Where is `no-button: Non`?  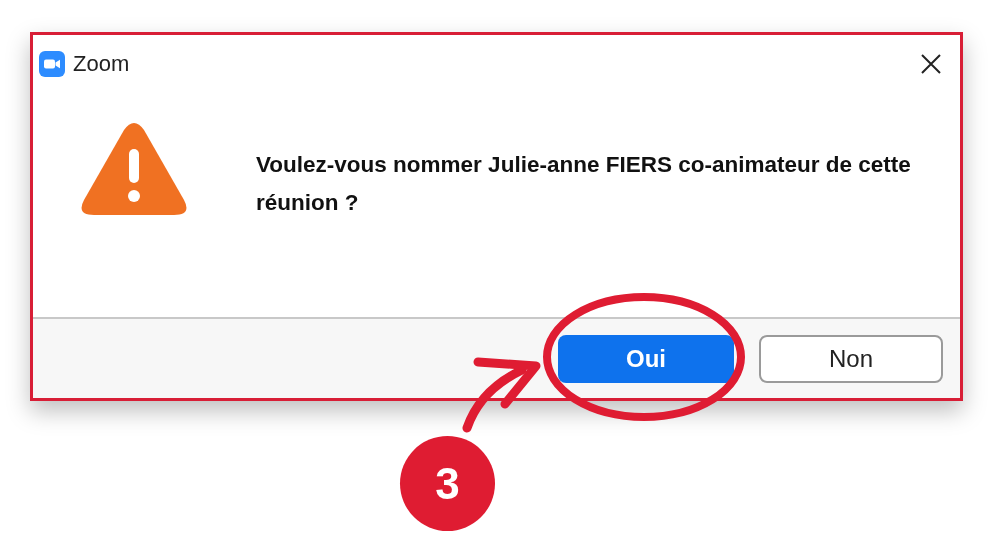
no-button: Non is located at coordinates (851, 358).